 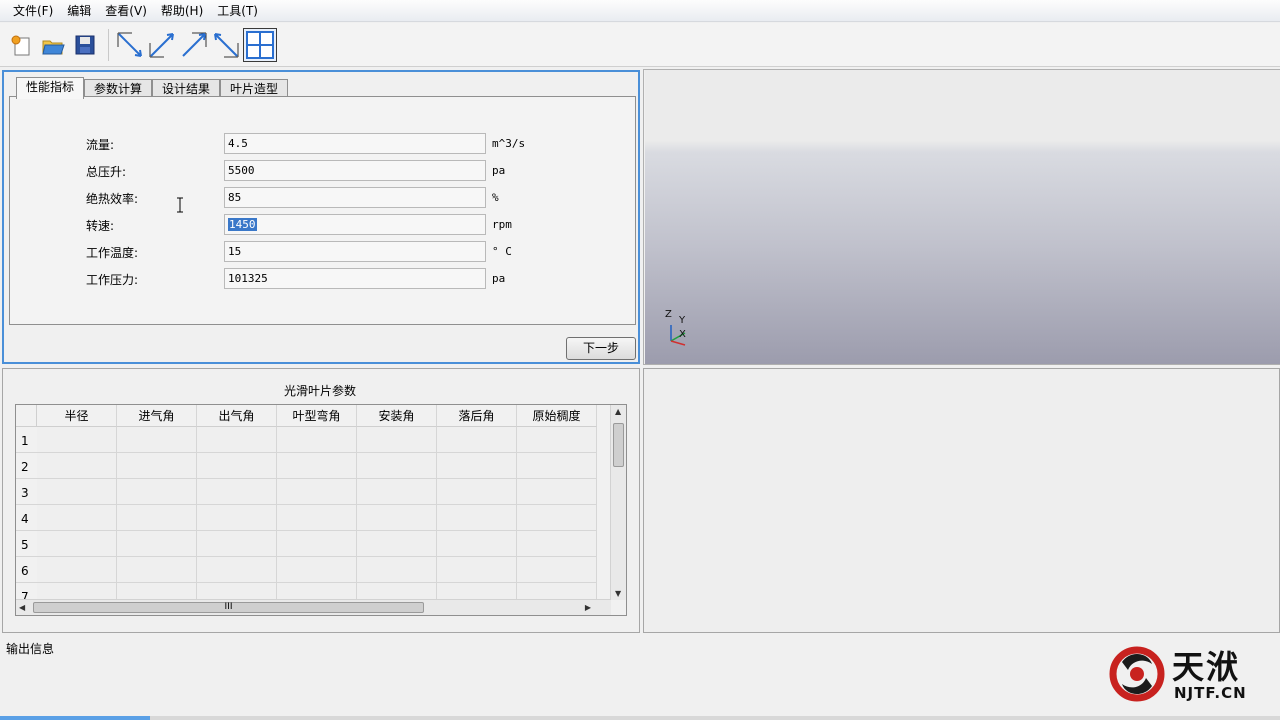 I want to click on tab-performance: 性能指标, so click(x=50, y=88).